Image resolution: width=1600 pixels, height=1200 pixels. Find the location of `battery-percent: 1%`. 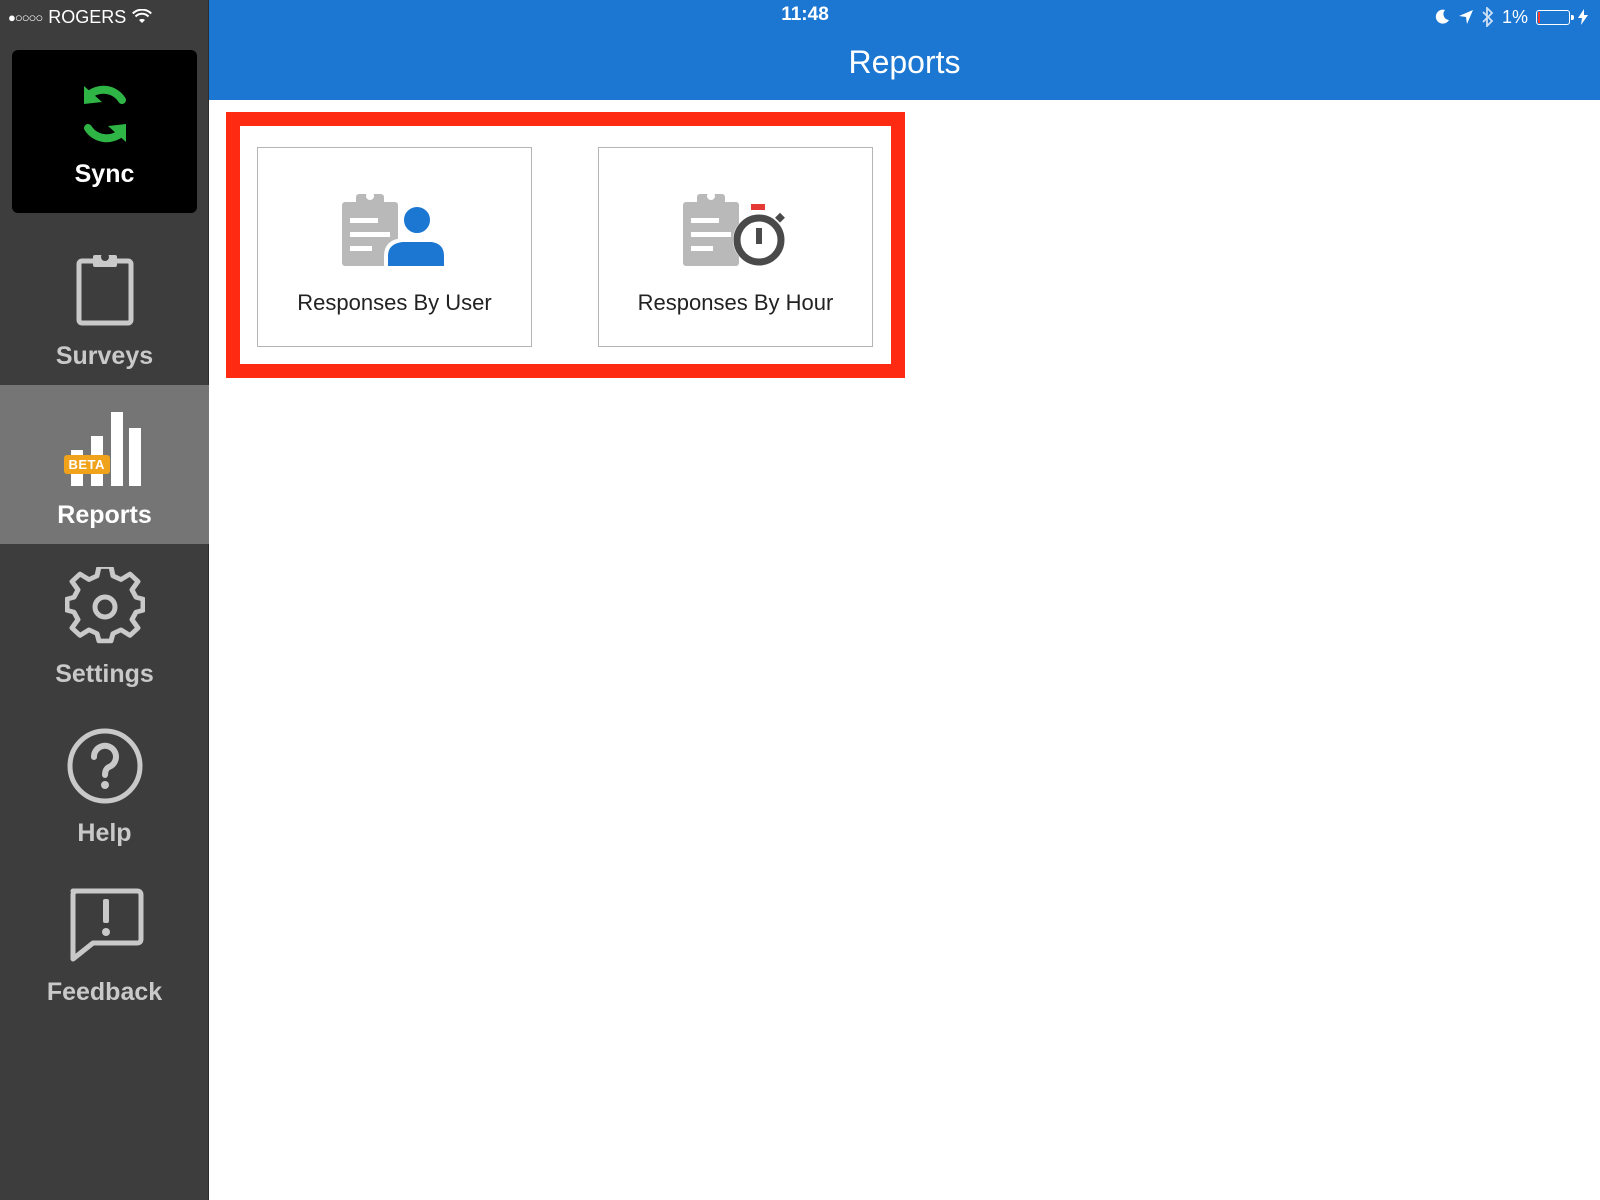

battery-percent: 1% is located at coordinates (1514, 16).